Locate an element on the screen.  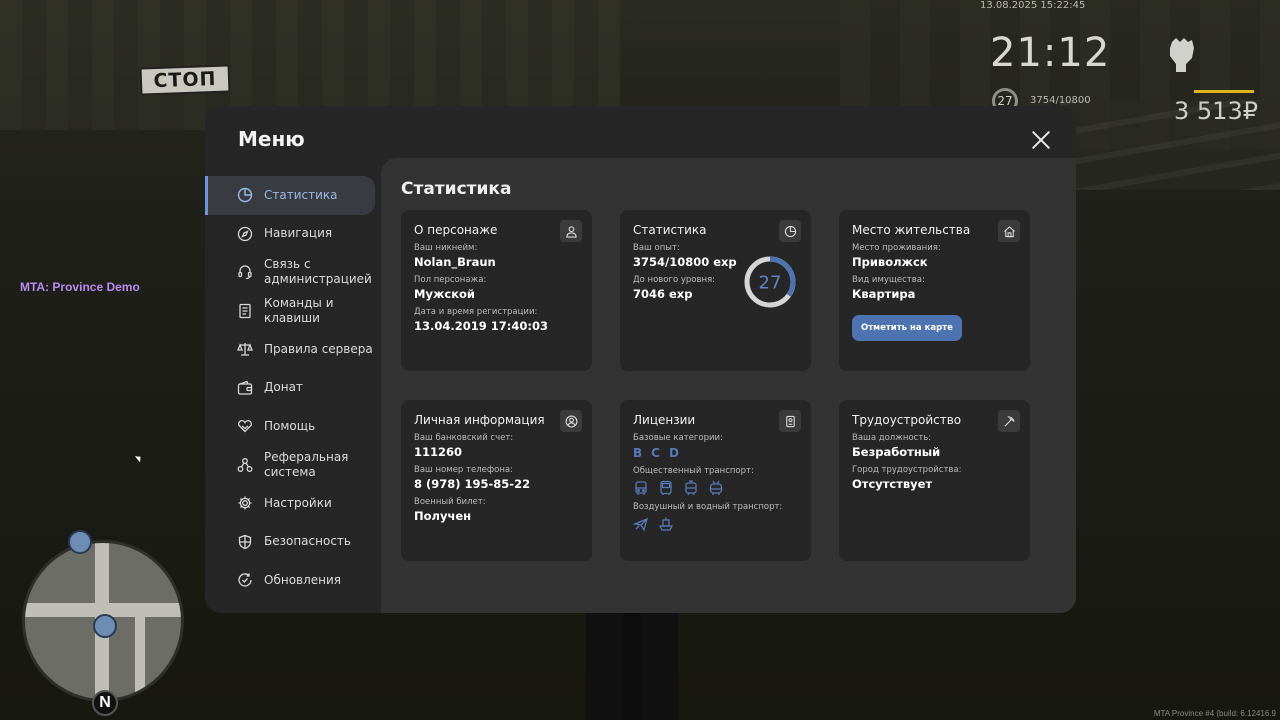
license-card-icon is located at coordinates (790, 421).